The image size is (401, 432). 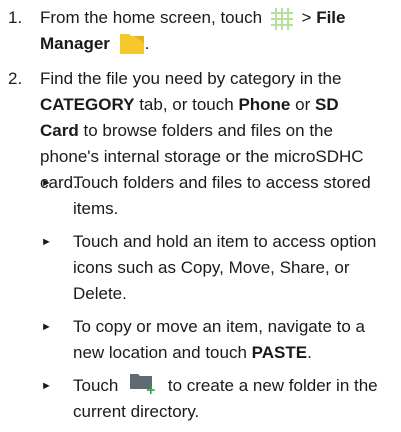 What do you see at coordinates (142, 383) in the screenshot?
I see `new-folder-icon` at bounding box center [142, 383].